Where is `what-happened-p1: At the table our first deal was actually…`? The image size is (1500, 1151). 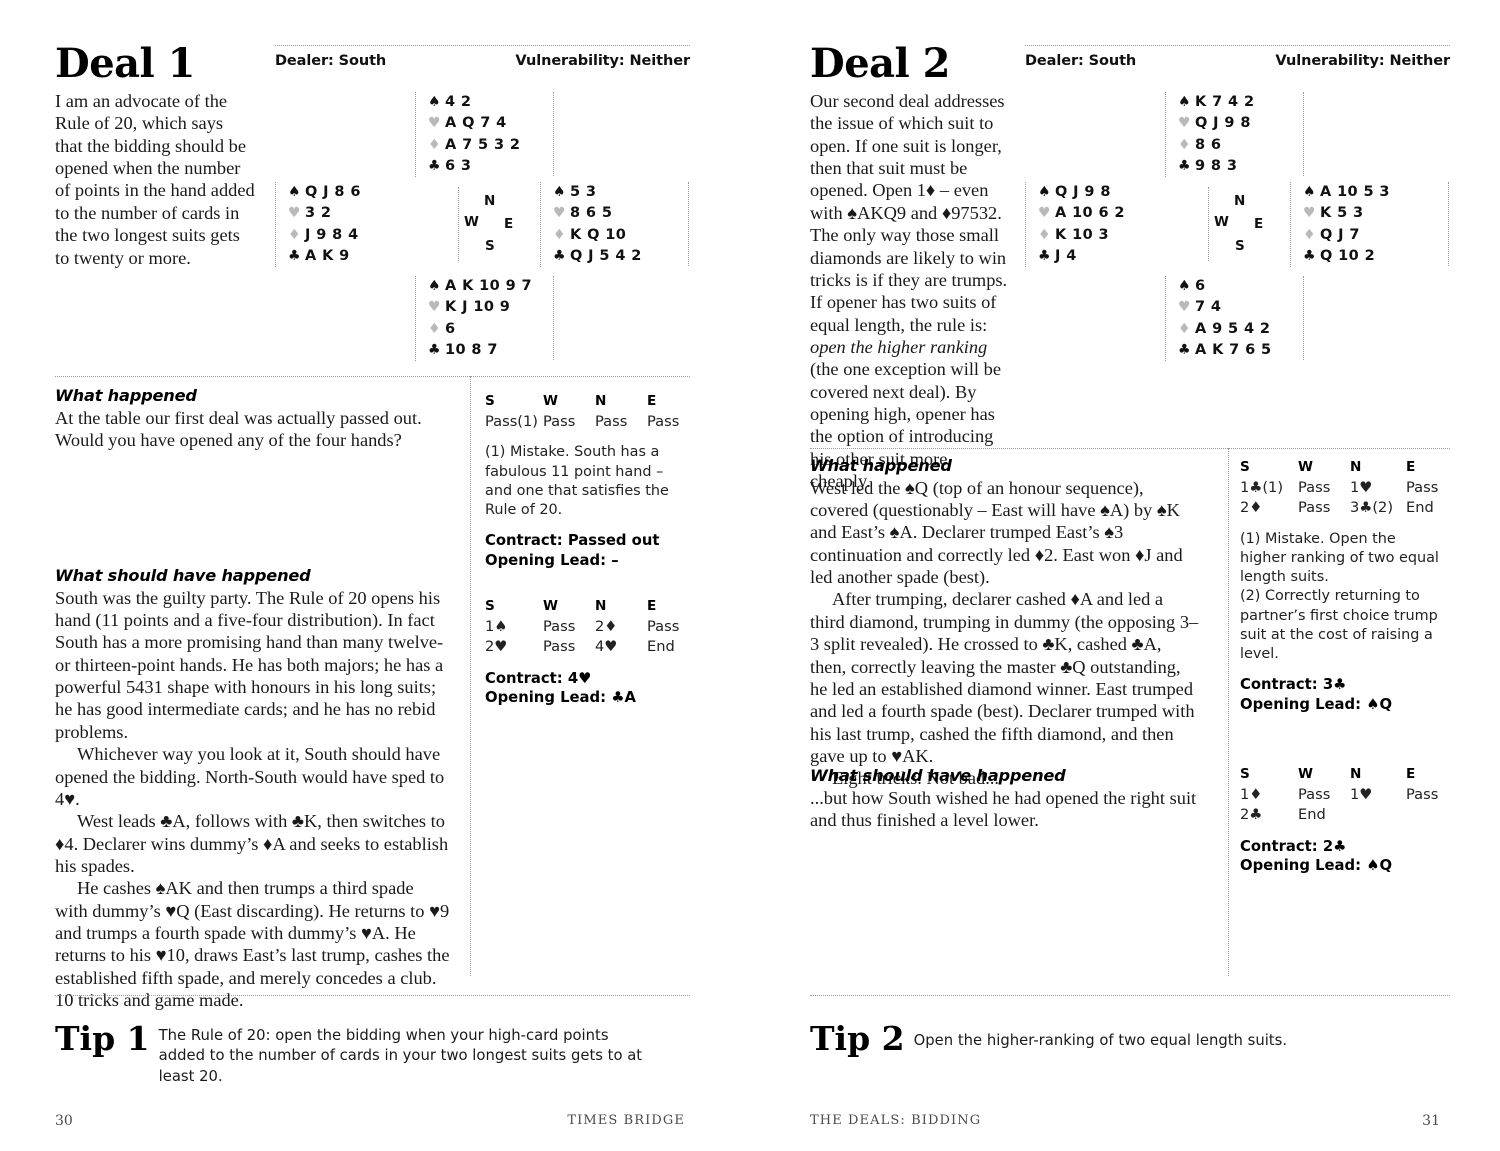 what-happened-p1: At the table our first deal was actually… is located at coordinates (238, 429).